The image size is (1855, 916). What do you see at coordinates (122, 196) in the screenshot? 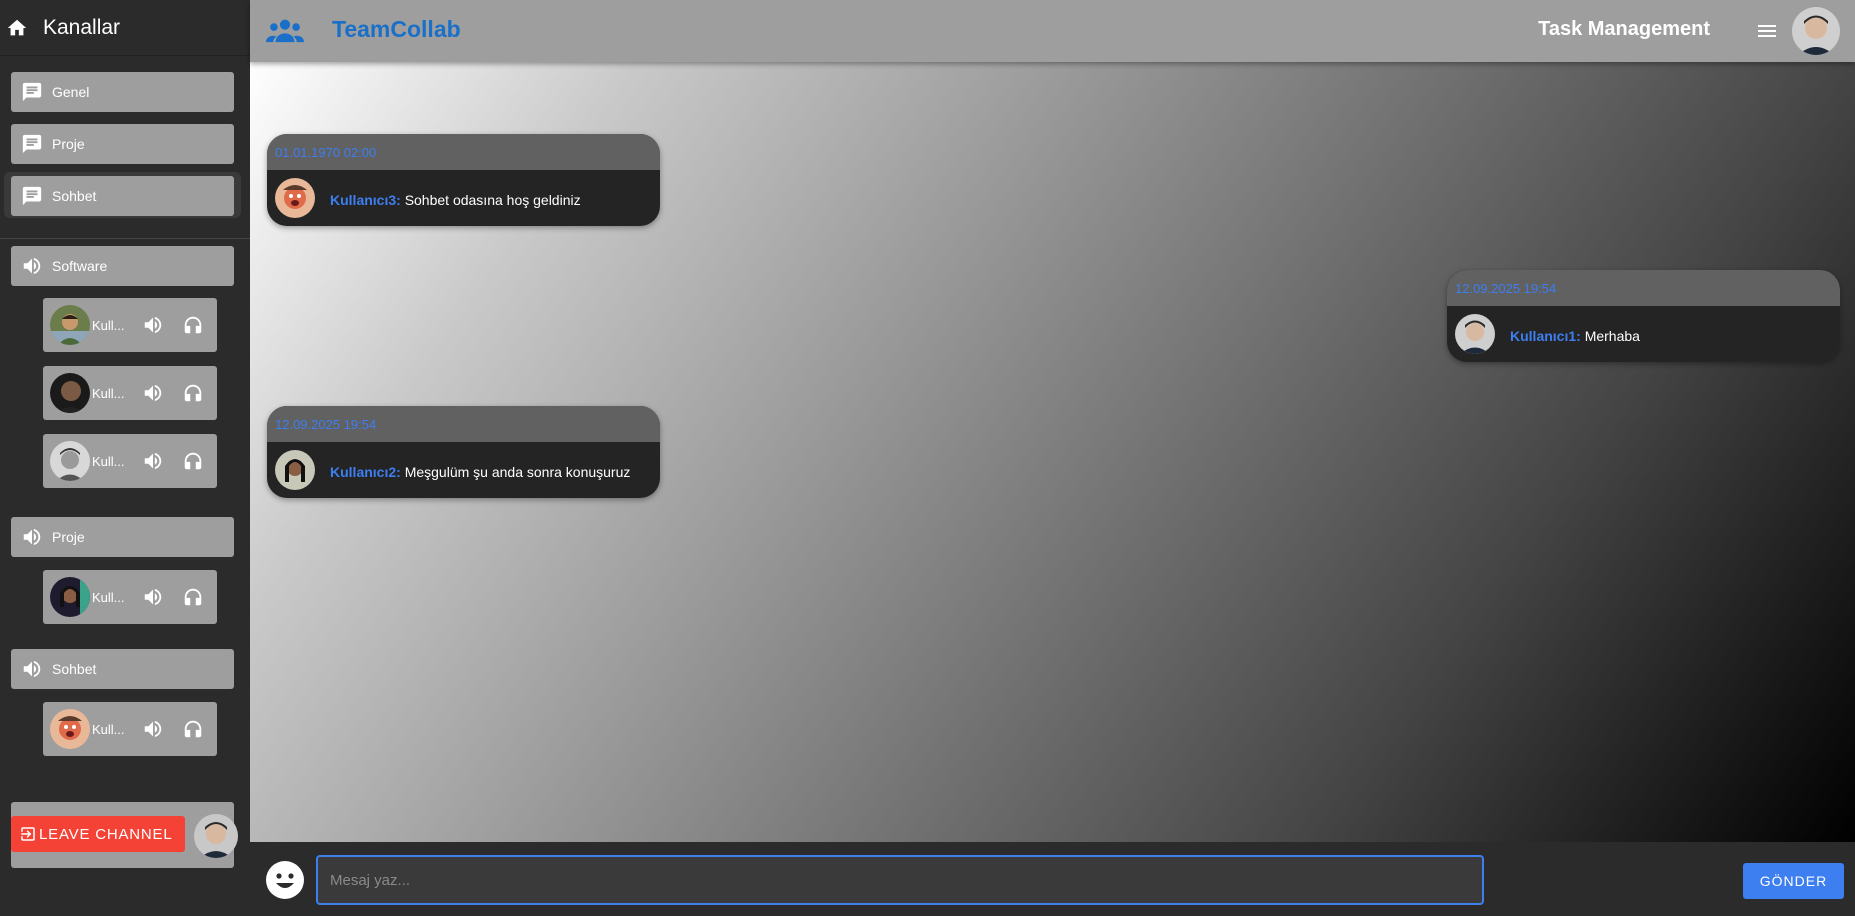
I see `text-channel-sohbet: Sohbet` at bounding box center [122, 196].